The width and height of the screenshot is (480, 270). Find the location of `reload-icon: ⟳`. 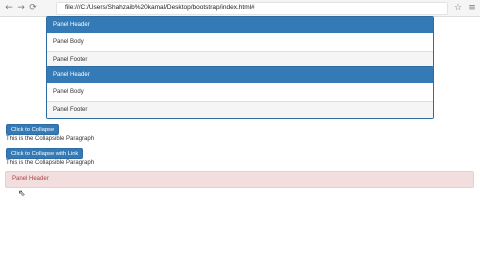

reload-icon: ⟳ is located at coordinates (33, 8).